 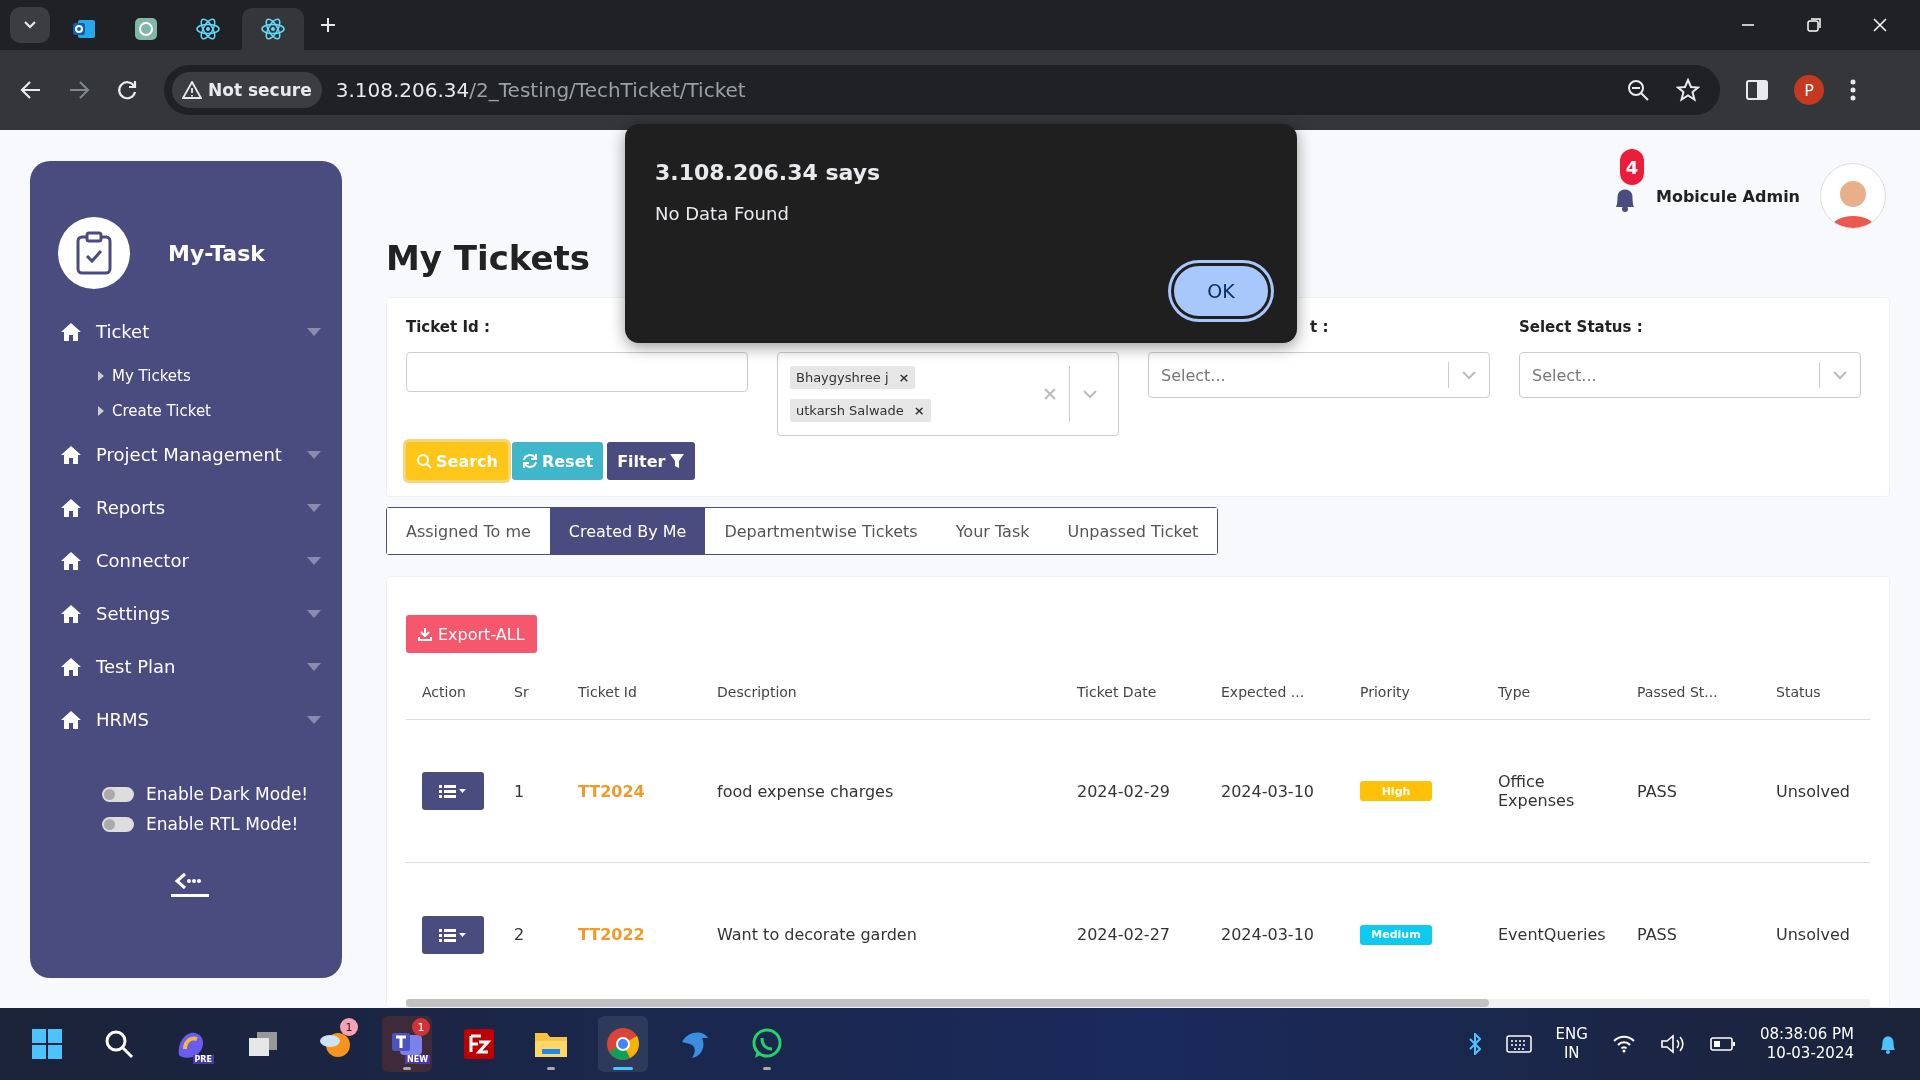 I want to click on column-header: Type, so click(x=1551, y=692).